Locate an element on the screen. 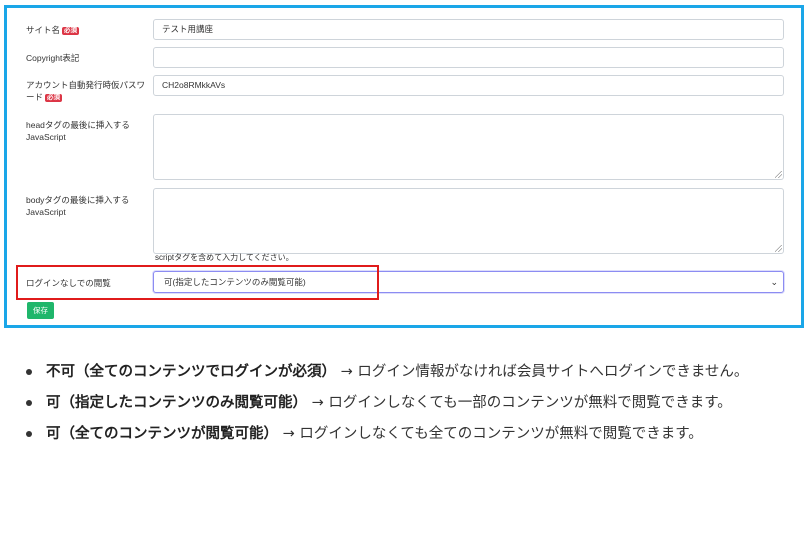 This screenshot has width=809, height=555. body-js-textarea is located at coordinates (468, 221).